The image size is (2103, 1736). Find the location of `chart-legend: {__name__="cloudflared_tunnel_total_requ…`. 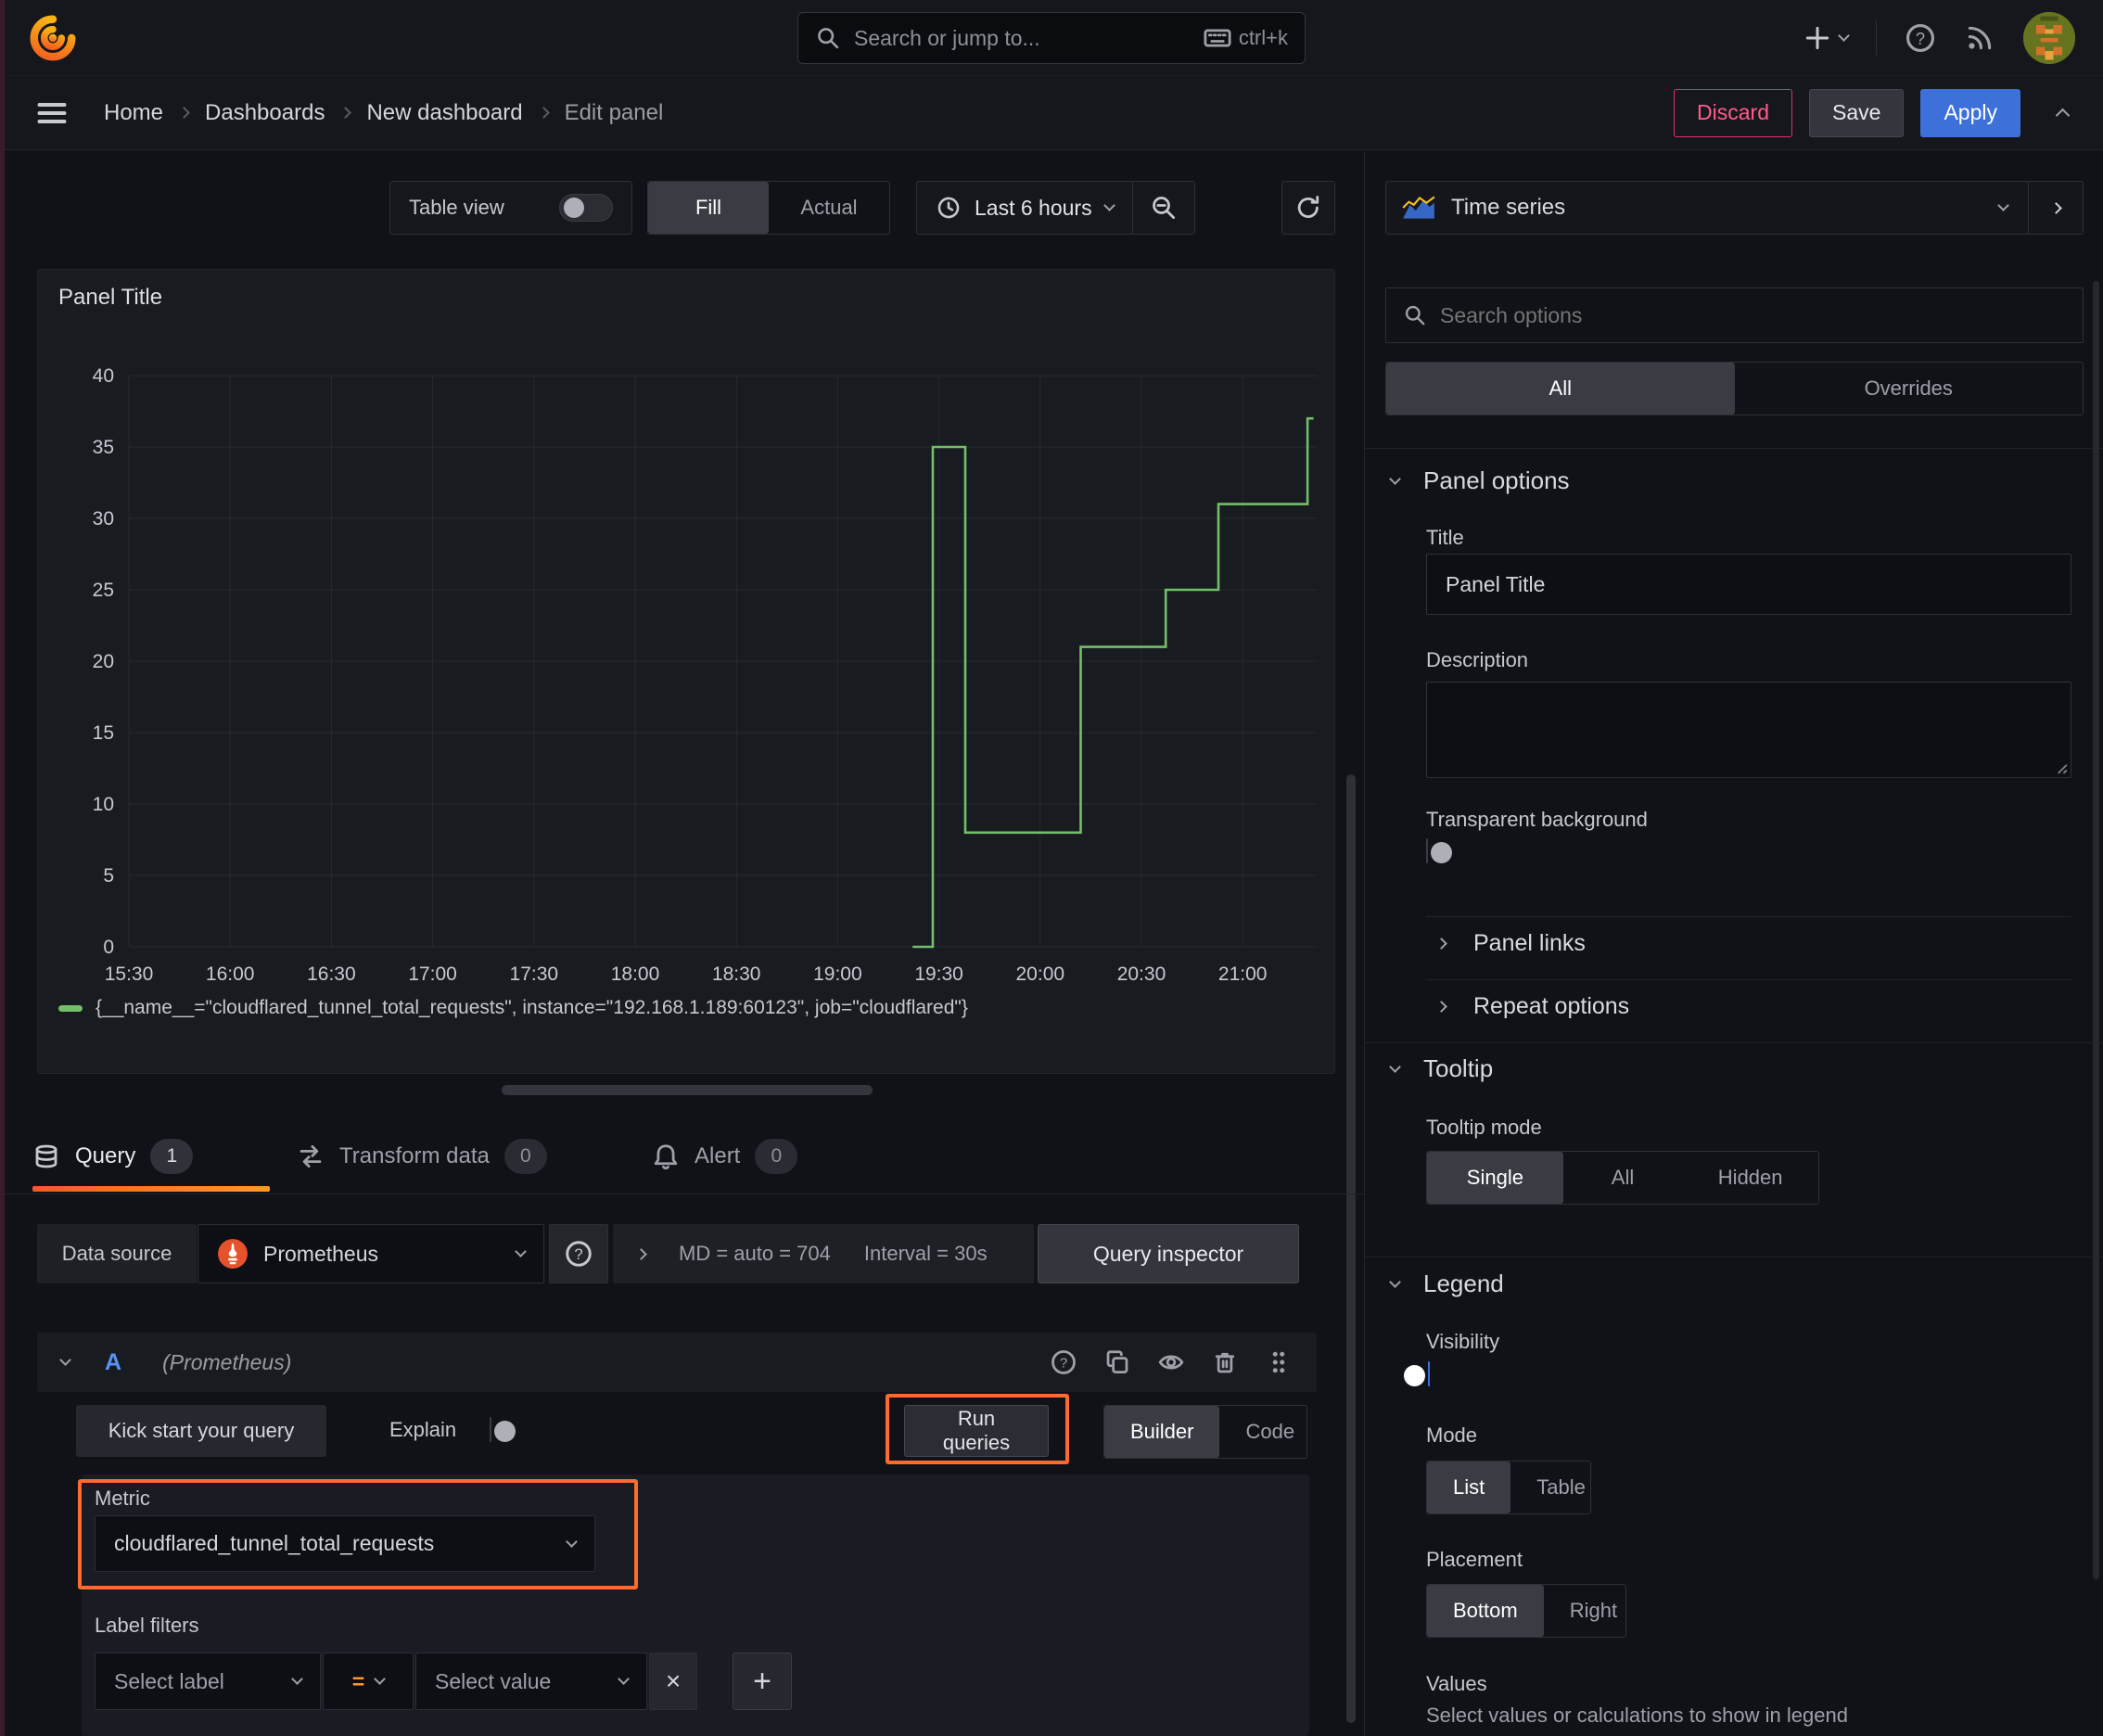

chart-legend: {__name__="cloudflared_tunnel_total_requ… is located at coordinates (513, 1008).